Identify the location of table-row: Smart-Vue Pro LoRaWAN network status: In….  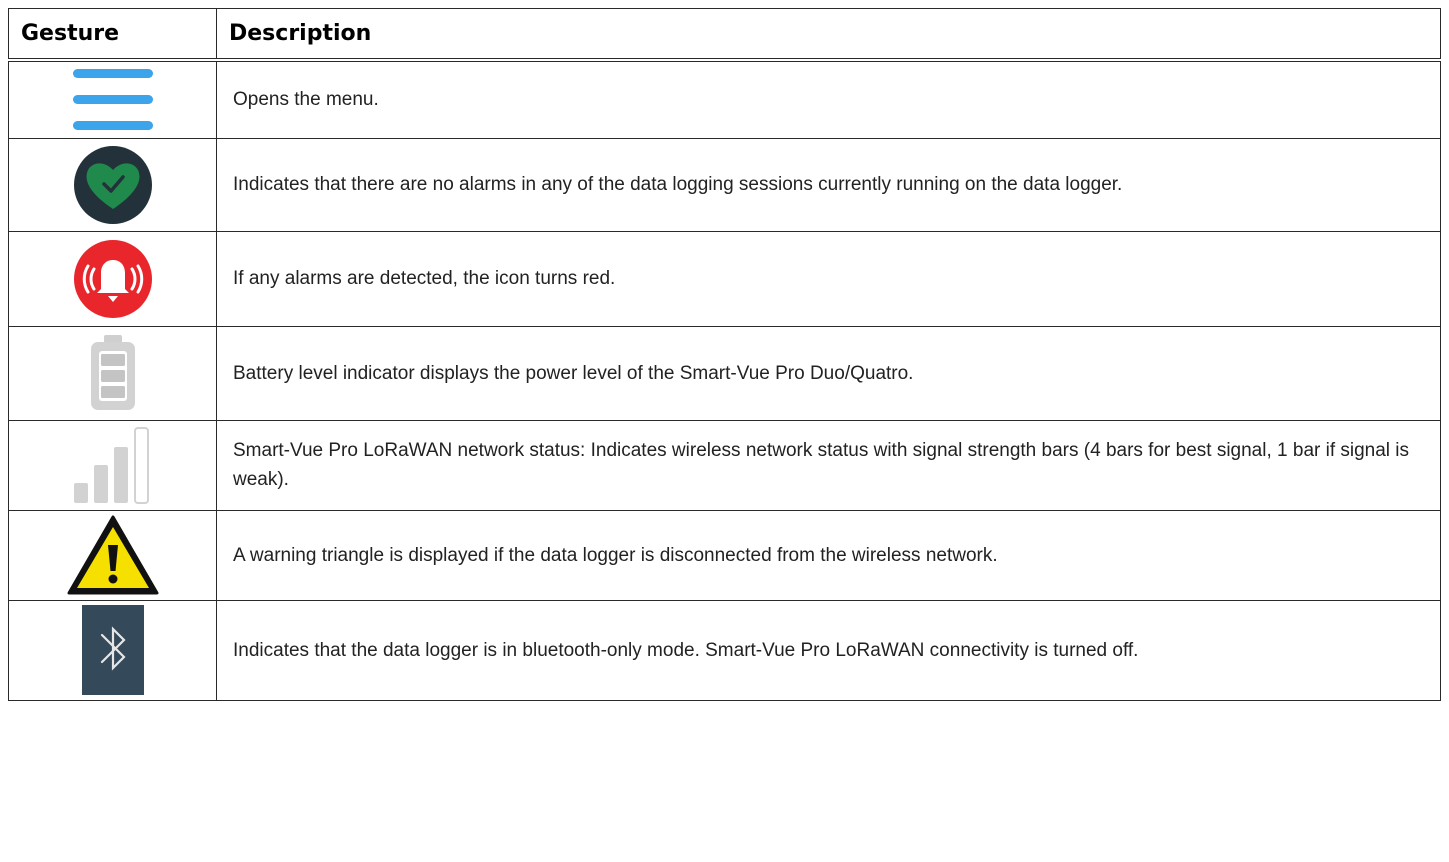
(724, 465).